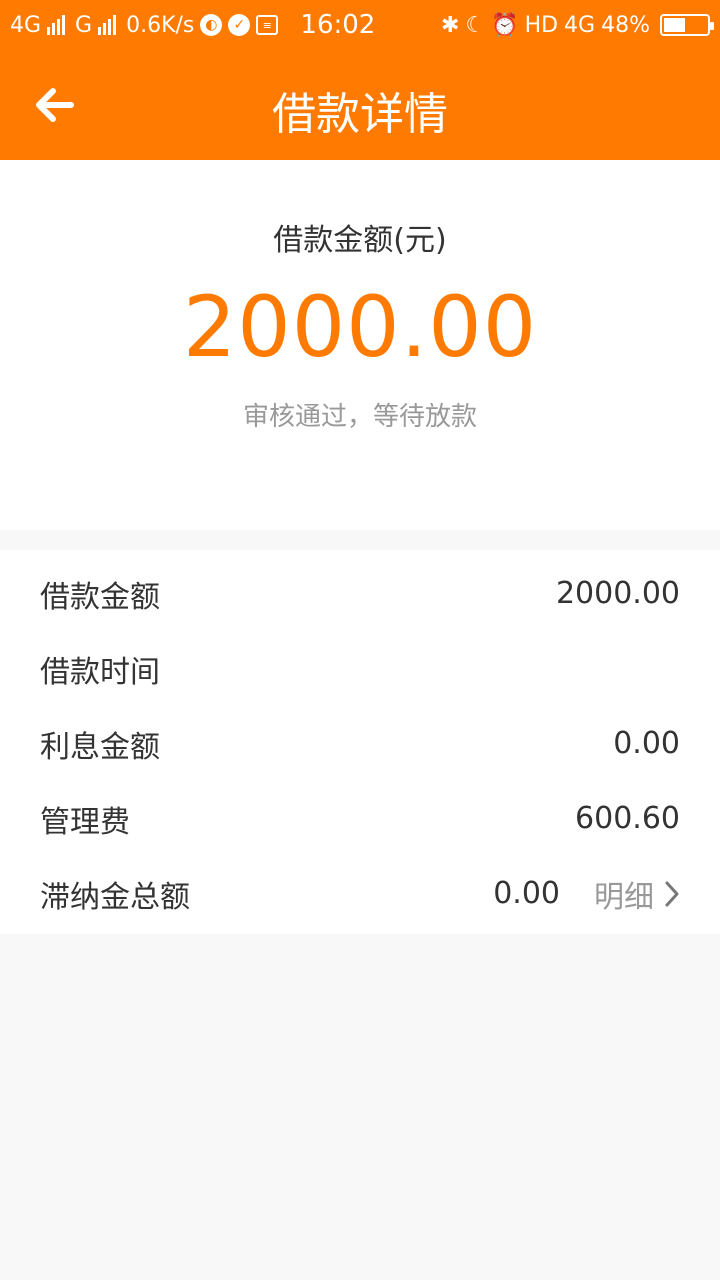 The height and width of the screenshot is (1280, 720). What do you see at coordinates (672, 893) in the screenshot?
I see `chevron-right-icon` at bounding box center [672, 893].